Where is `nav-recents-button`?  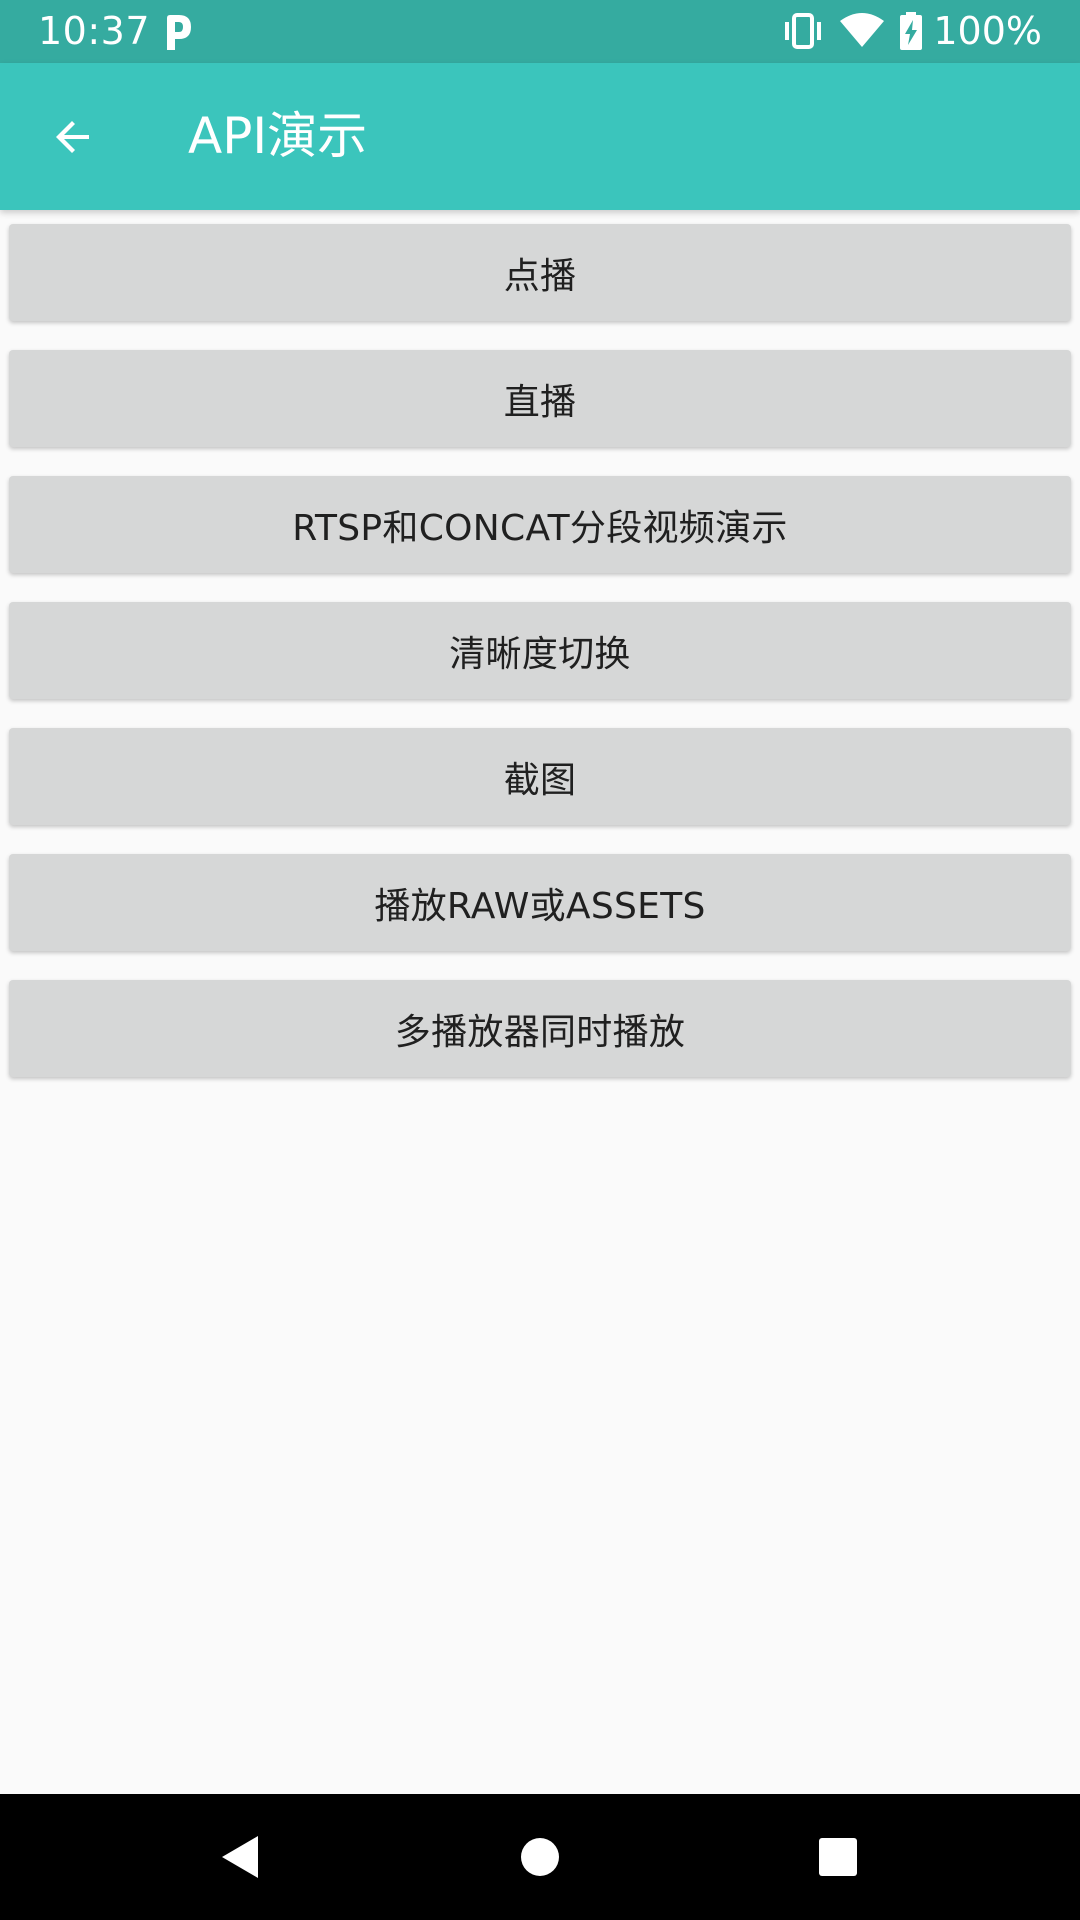 nav-recents-button is located at coordinates (838, 1857).